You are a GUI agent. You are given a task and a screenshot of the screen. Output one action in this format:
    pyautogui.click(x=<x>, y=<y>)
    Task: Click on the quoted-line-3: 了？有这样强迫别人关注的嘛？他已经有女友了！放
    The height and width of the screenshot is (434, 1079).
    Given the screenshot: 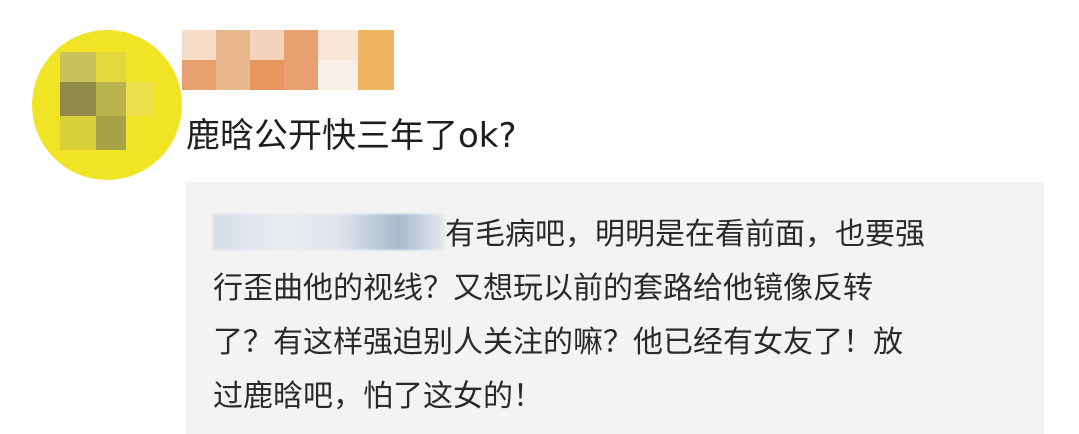 What is the action you would take?
    pyautogui.click(x=558, y=342)
    